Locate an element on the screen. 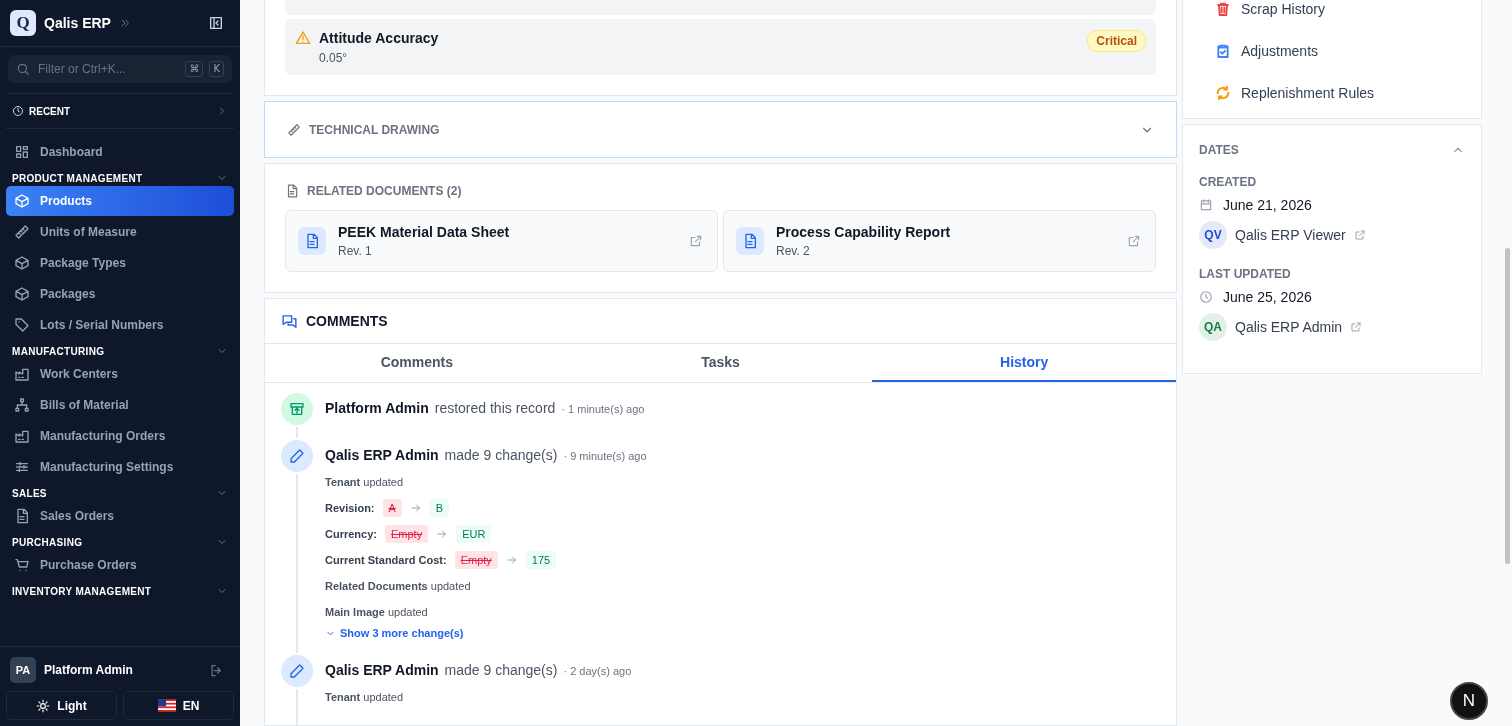 This screenshot has height=726, width=1512. related-link: Adjustments is located at coordinates (1348, 51).